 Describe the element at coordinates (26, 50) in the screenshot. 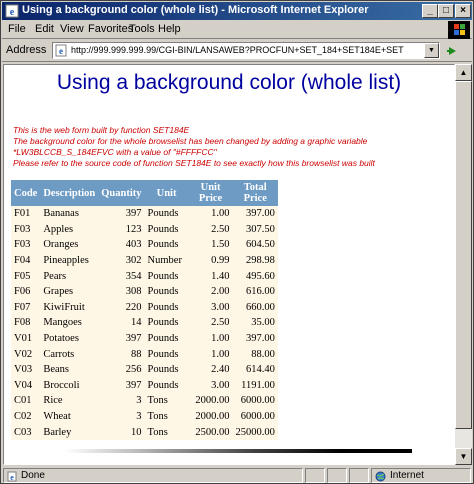

I see `address-label: Address` at that location.